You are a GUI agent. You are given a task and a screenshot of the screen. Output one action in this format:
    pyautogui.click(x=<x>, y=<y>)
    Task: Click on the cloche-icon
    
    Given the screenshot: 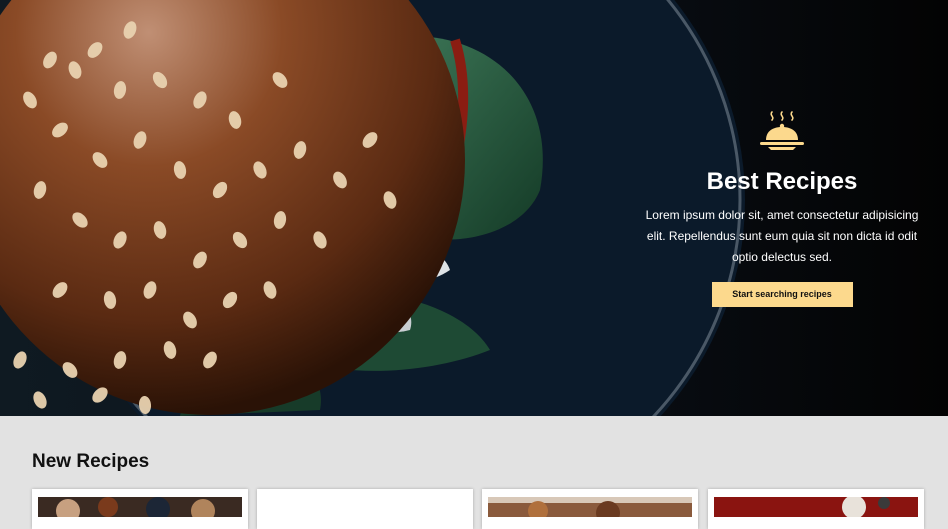 What is the action you would take?
    pyautogui.click(x=782, y=130)
    